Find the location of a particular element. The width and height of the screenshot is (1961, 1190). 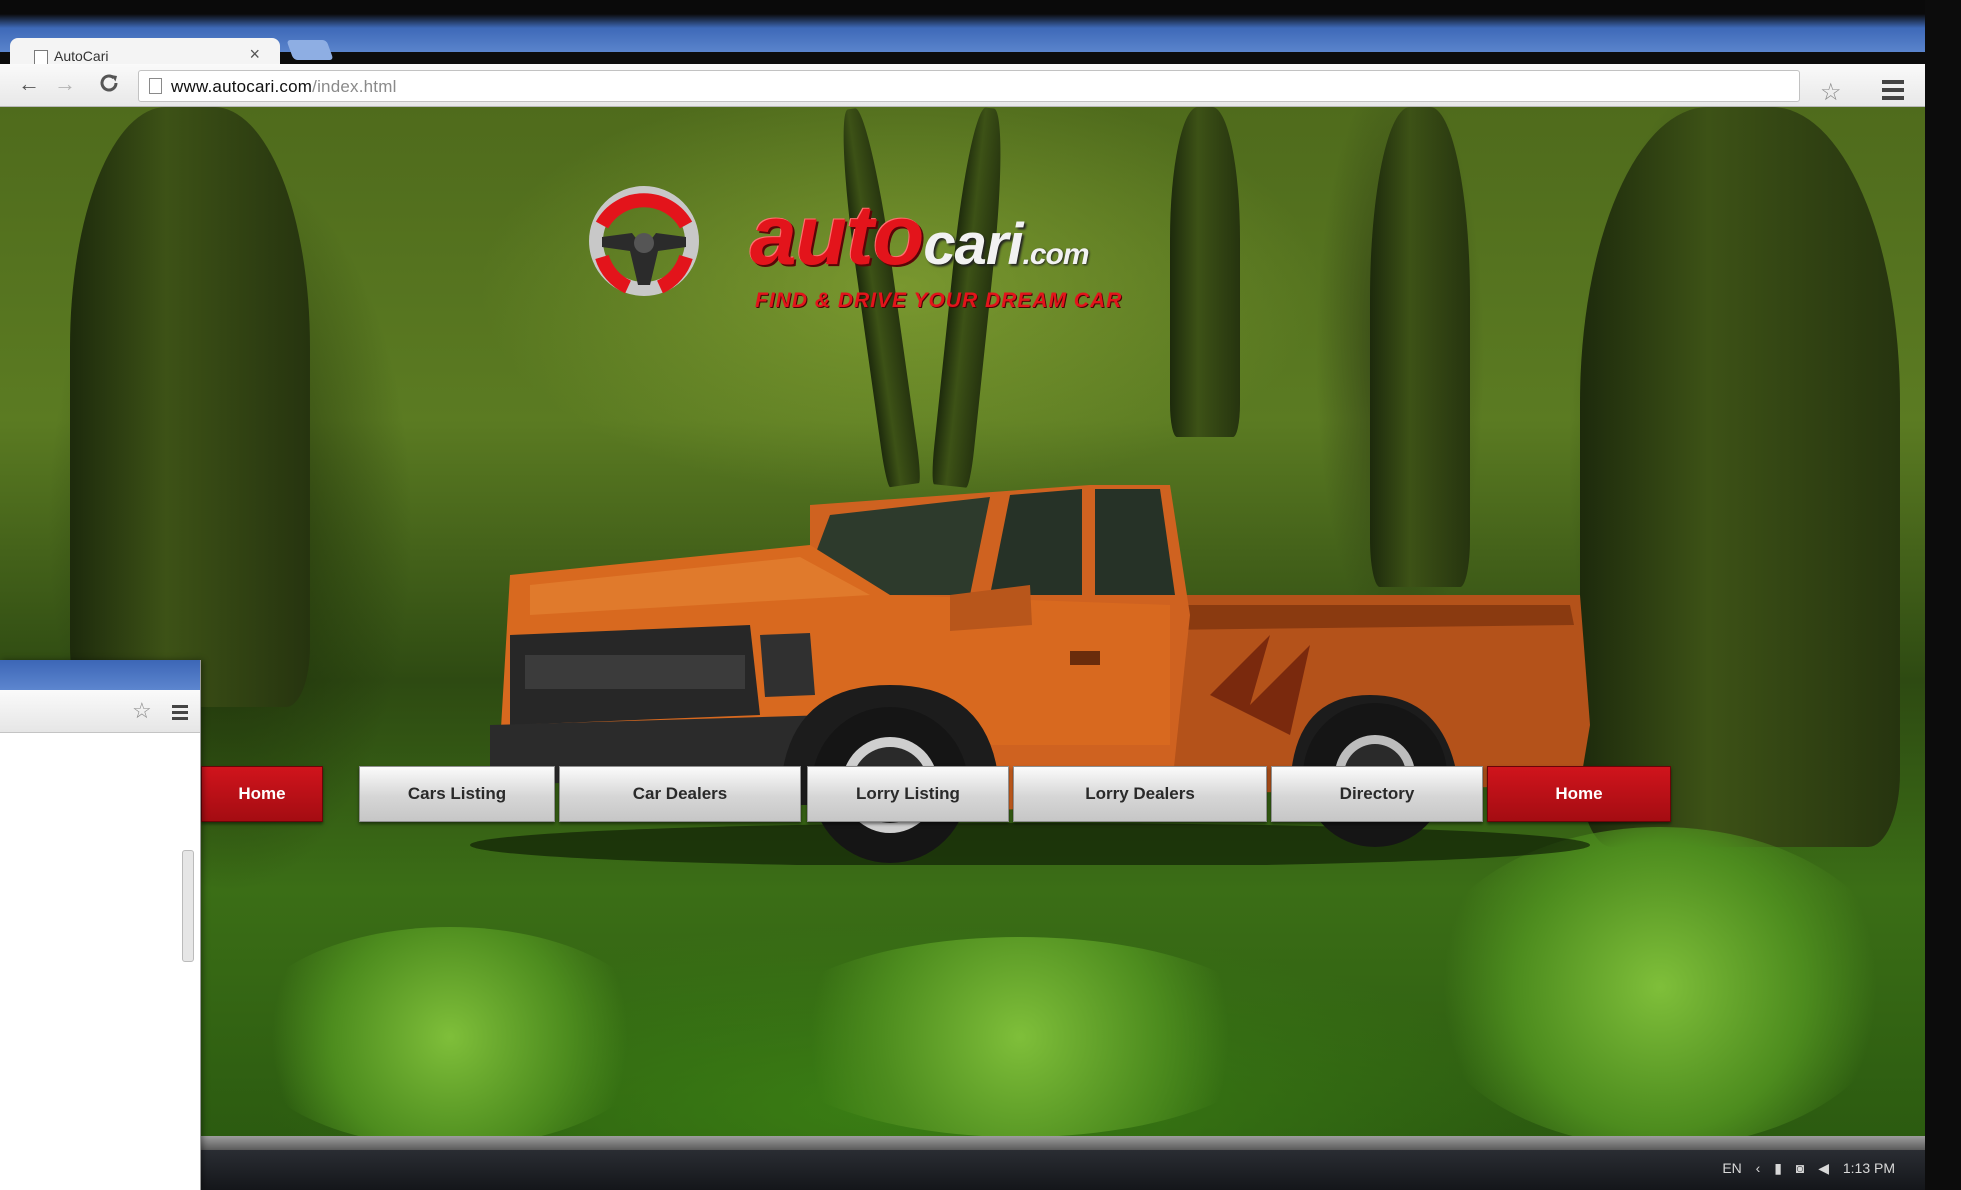

page-icon is located at coordinates (155, 86).